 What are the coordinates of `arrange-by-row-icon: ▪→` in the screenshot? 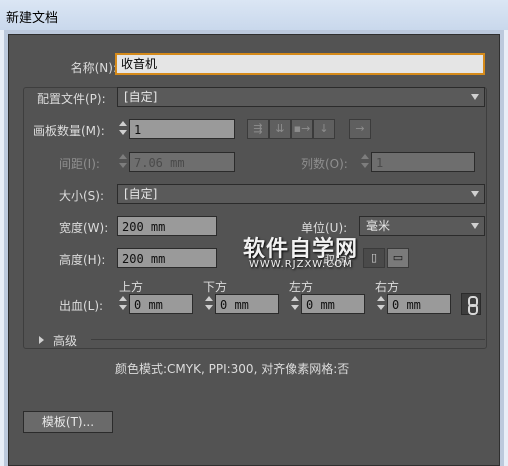 It's located at (302, 129).